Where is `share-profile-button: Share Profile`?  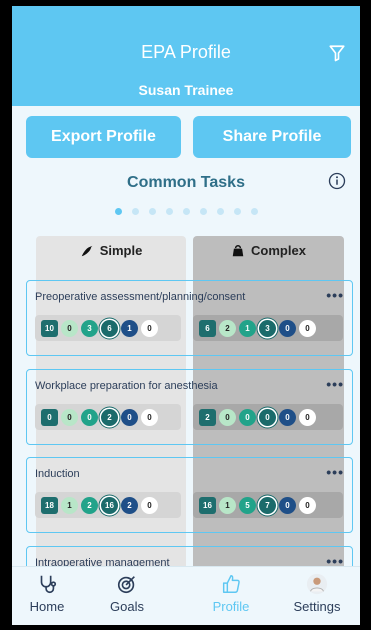
share-profile-button: Share Profile is located at coordinates (272, 137).